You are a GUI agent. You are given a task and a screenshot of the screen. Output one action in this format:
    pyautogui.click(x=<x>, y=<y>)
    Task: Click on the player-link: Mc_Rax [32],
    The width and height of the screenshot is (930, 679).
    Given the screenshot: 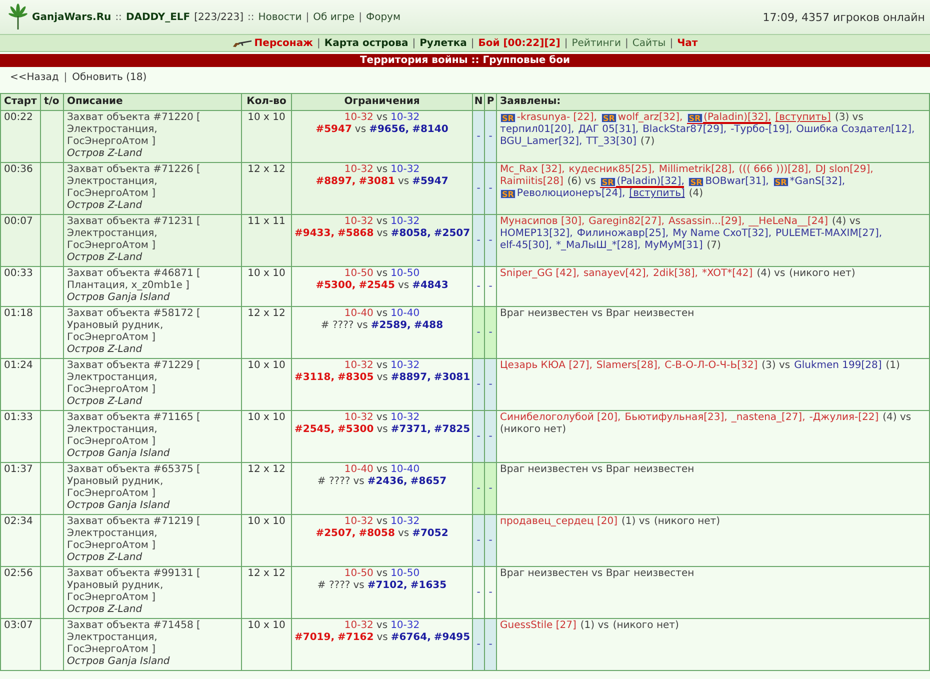 What is the action you would take?
    pyautogui.click(x=532, y=170)
    